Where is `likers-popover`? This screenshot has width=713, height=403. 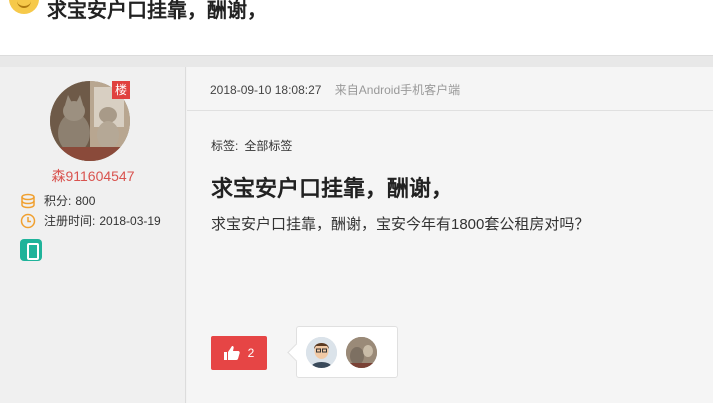
likers-popover is located at coordinates (347, 352).